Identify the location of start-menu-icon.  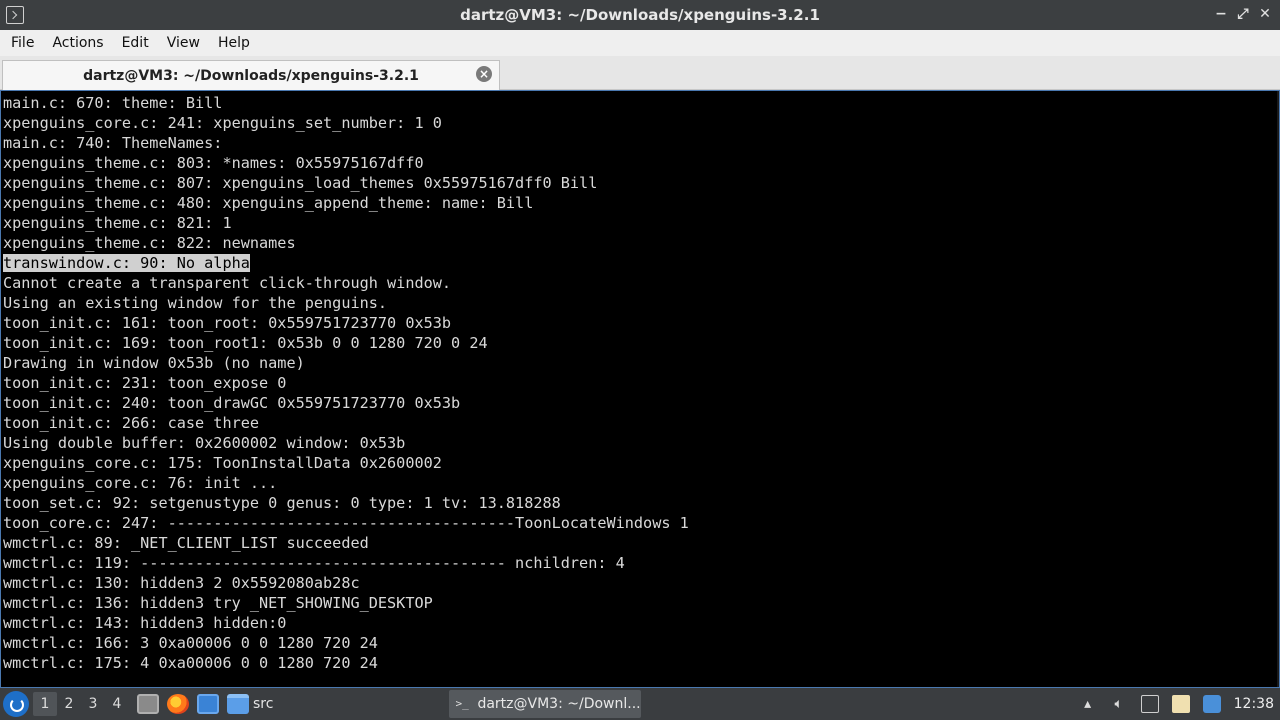
(16, 704).